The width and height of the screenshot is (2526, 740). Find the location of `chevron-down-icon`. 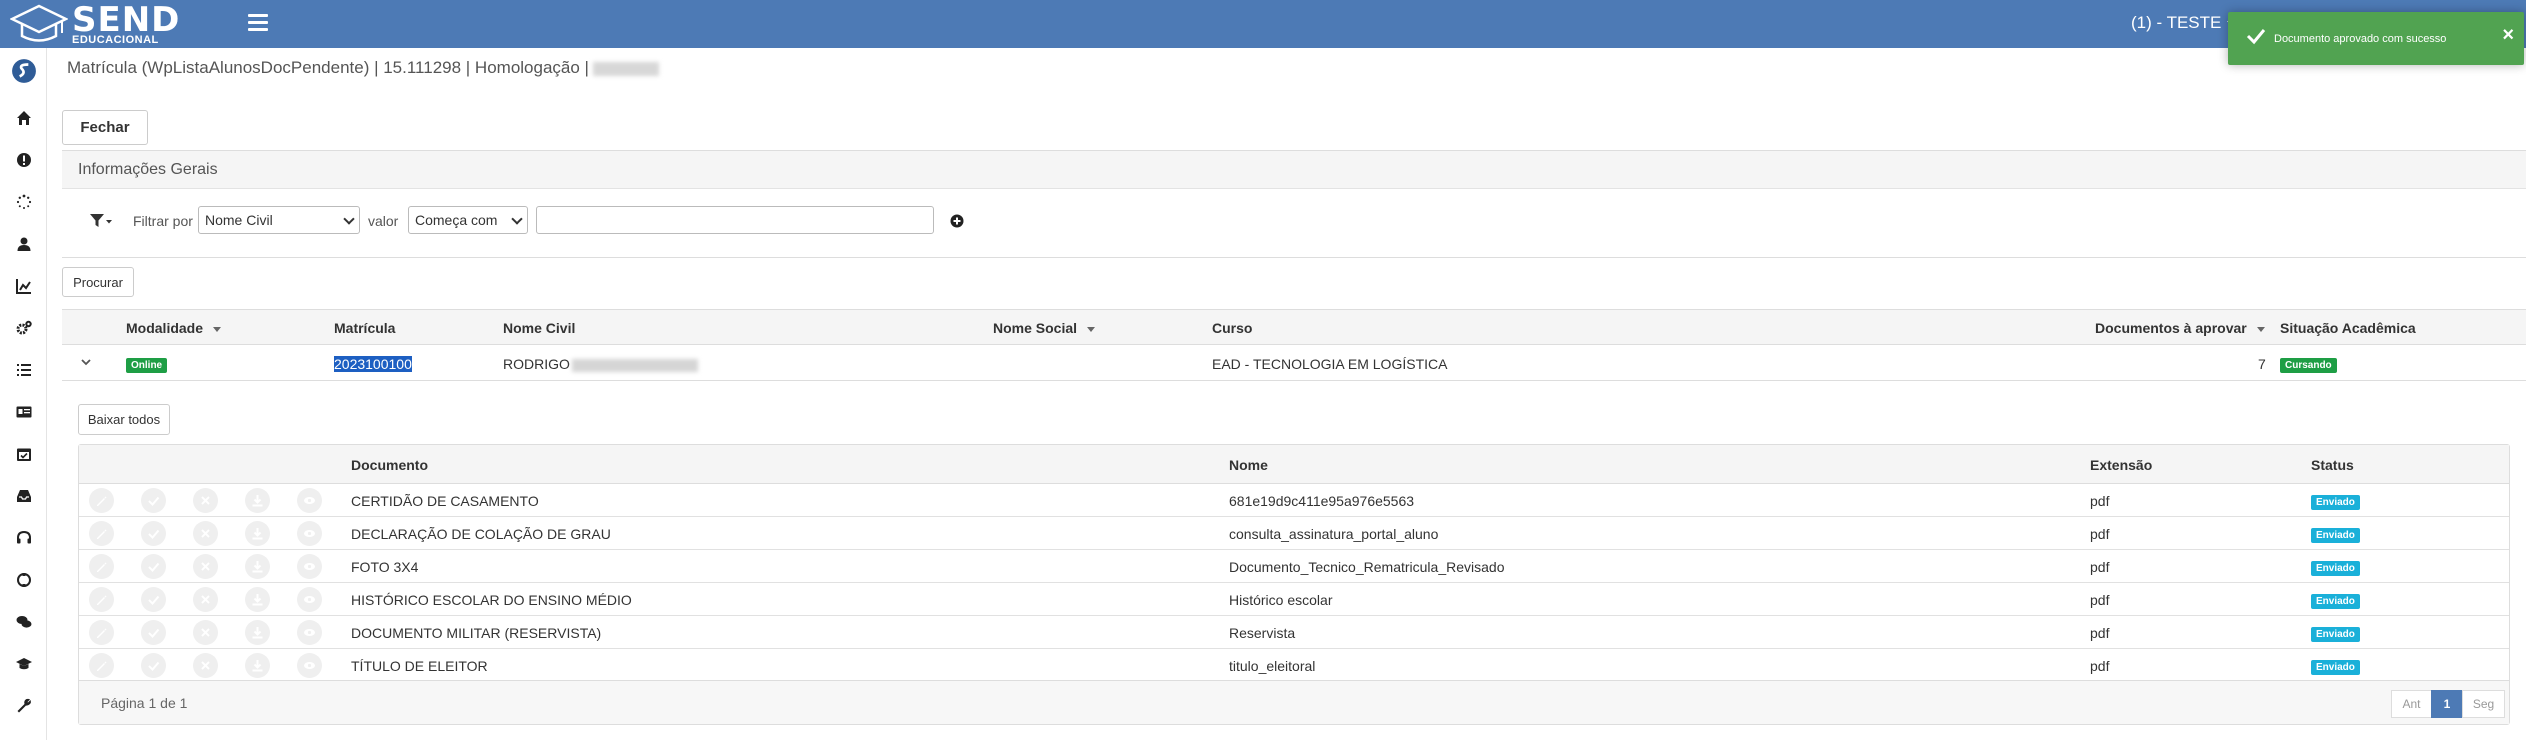

chevron-down-icon is located at coordinates (86, 362).